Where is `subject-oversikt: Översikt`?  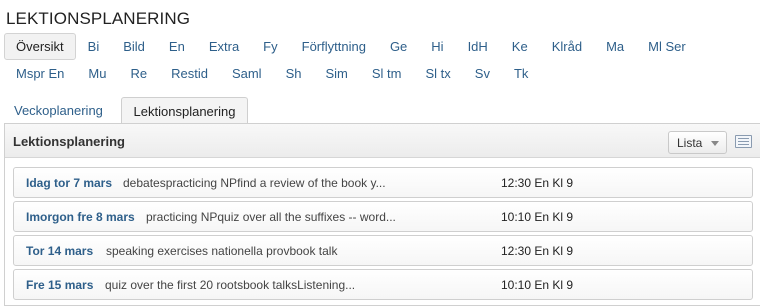
subject-oversikt: Översikt is located at coordinates (40, 46).